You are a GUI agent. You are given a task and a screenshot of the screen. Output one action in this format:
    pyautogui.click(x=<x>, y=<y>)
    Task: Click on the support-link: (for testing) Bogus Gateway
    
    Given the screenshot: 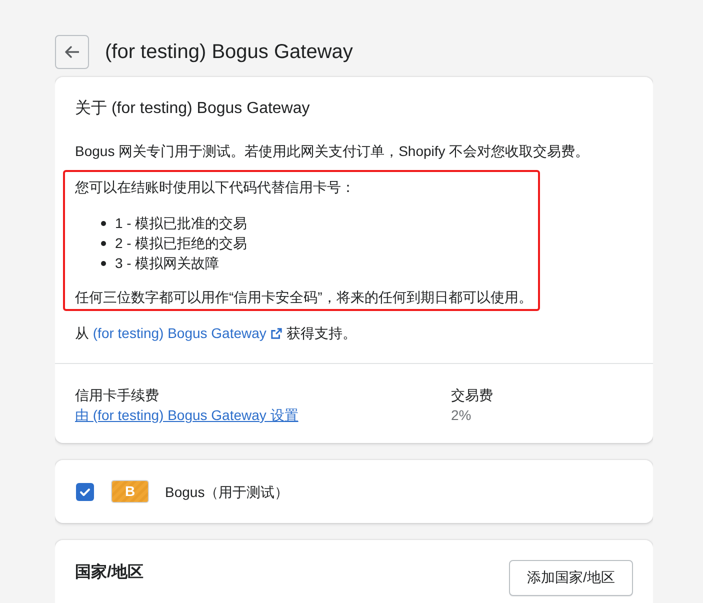 What is the action you would take?
    pyautogui.click(x=187, y=333)
    